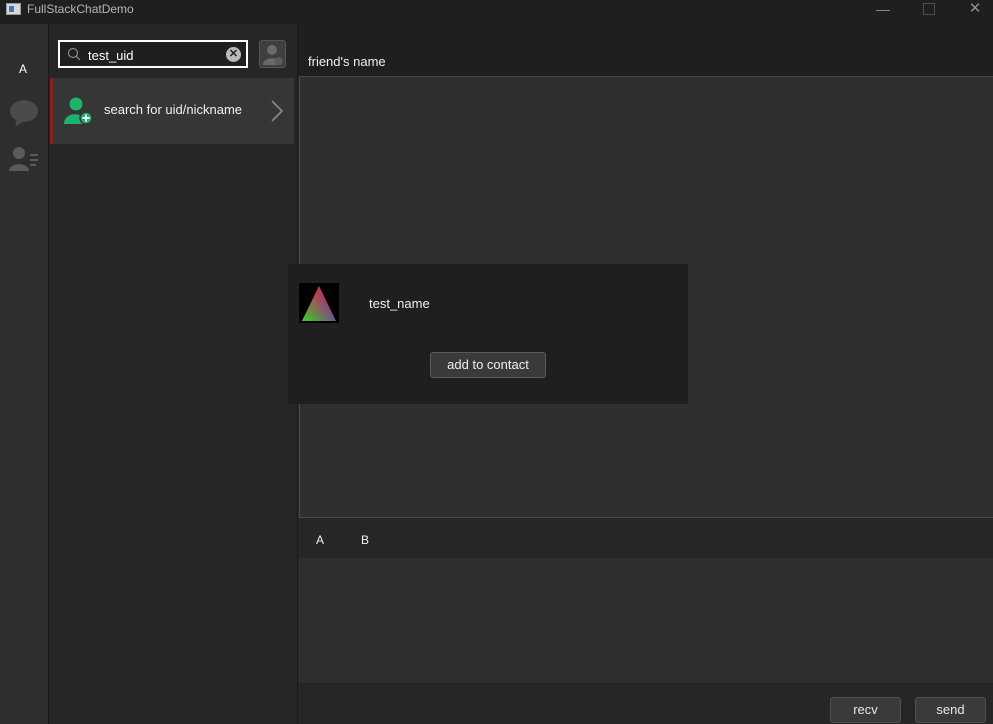 This screenshot has width=993, height=724. Describe the element at coordinates (13, 9) in the screenshot. I see `app-icon` at that location.